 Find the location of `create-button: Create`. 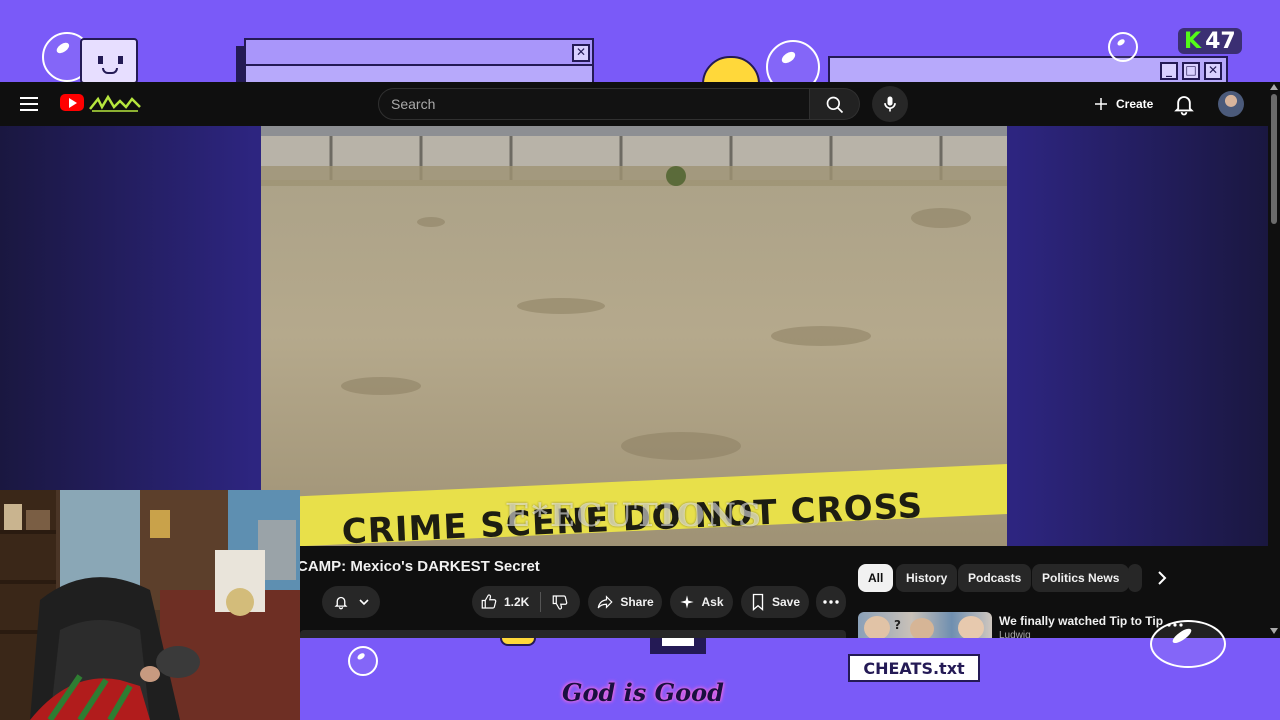

create-button: Create is located at coordinates (1124, 104).